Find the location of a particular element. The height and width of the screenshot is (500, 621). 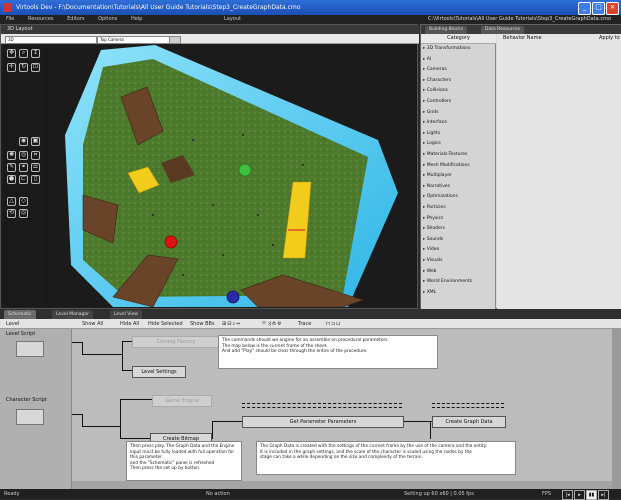

menu-options: Options is located at coordinates (107, 19).